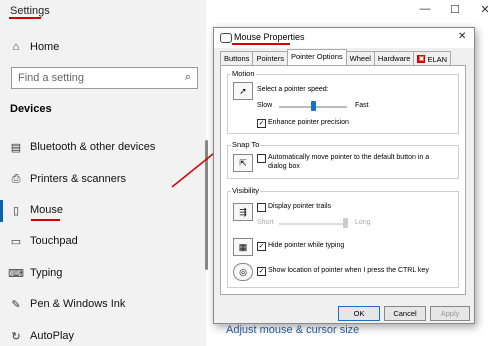  What do you see at coordinates (261, 158) in the screenshot?
I see `snap-to-checkbox` at bounding box center [261, 158].